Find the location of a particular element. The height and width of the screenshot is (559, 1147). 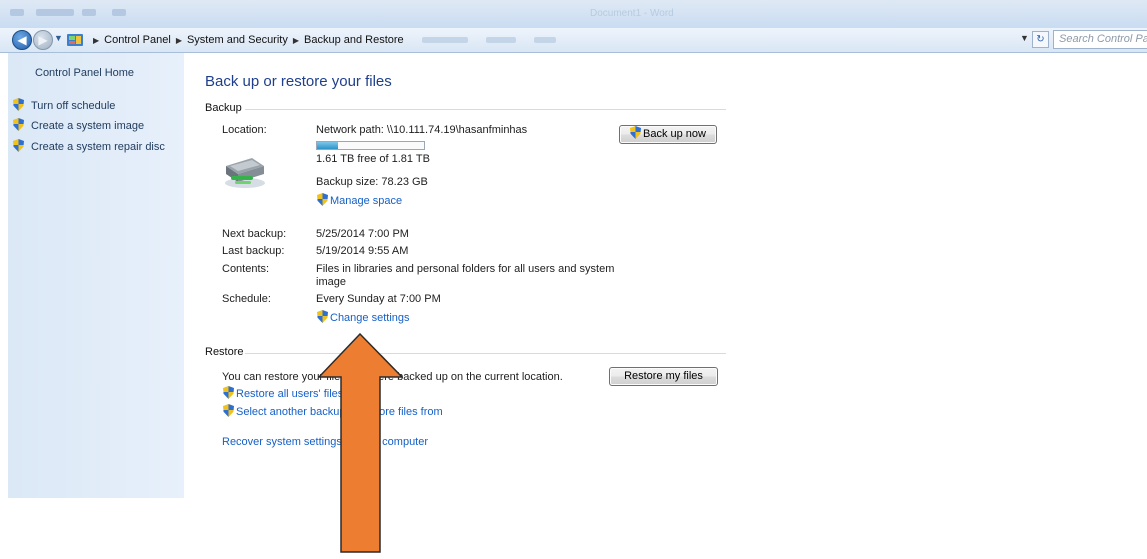

nav-task-label: Create a system repair disc is located at coordinates (98, 147).